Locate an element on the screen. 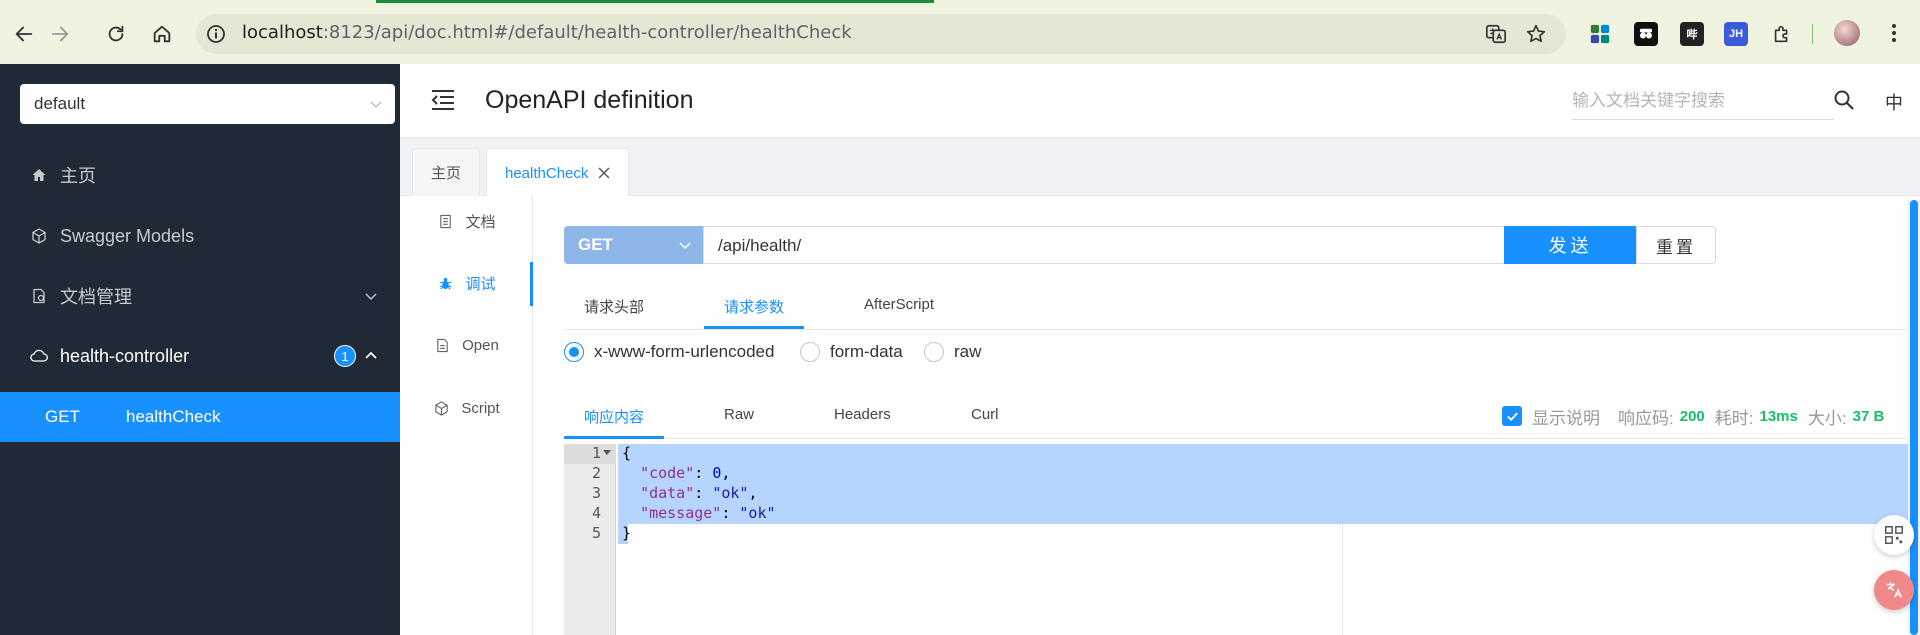 The image size is (1920, 635). show-desc-checkbox is located at coordinates (1512, 416).